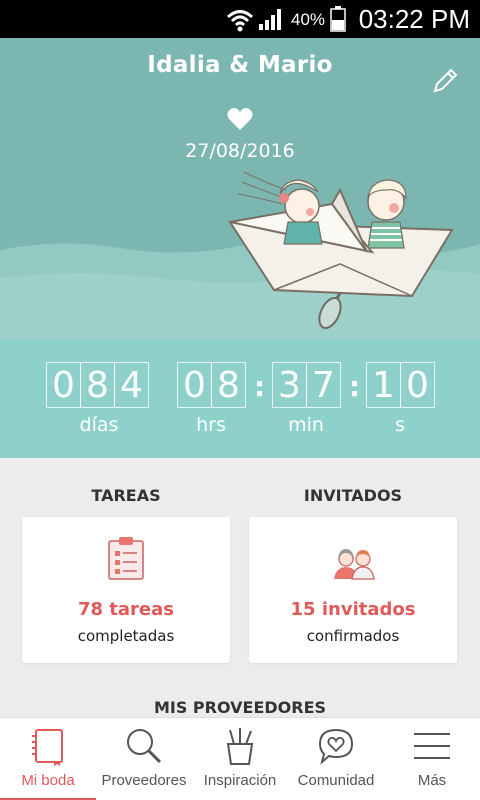 The image size is (480, 800). I want to click on heart-icon, so click(240, 119).